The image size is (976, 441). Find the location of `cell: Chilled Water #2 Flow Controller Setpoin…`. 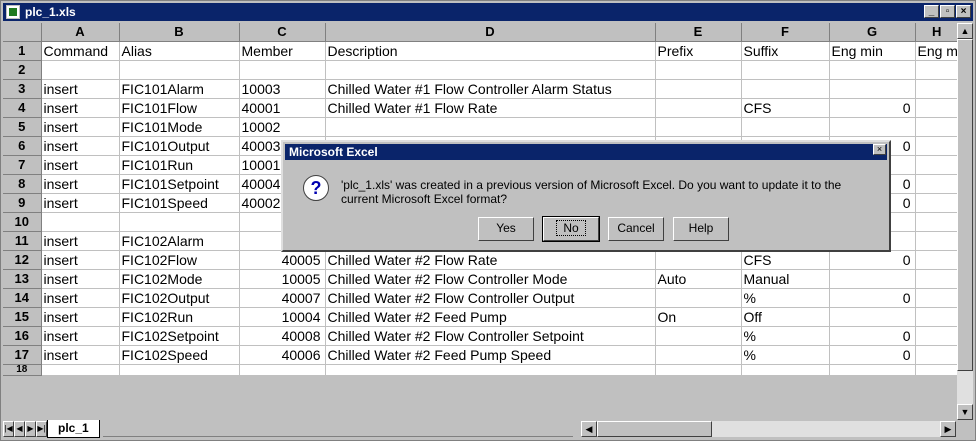

cell: Chilled Water #2 Flow Controller Setpoin… is located at coordinates (490, 336).